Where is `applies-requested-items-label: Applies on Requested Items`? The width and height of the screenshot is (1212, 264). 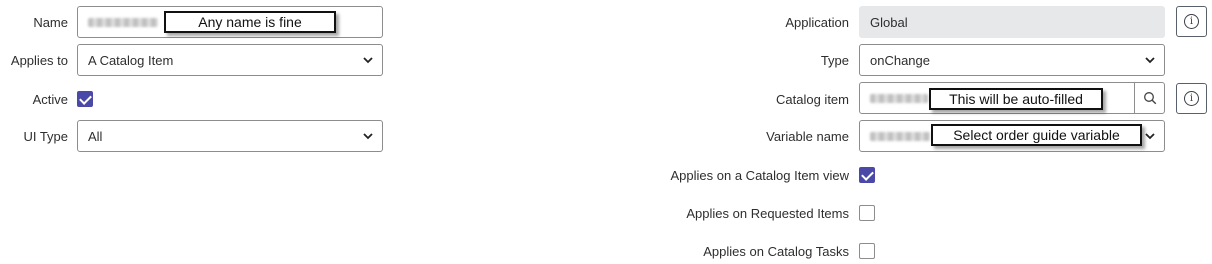 applies-requested-items-label: Applies on Requested Items is located at coordinates (767, 213).